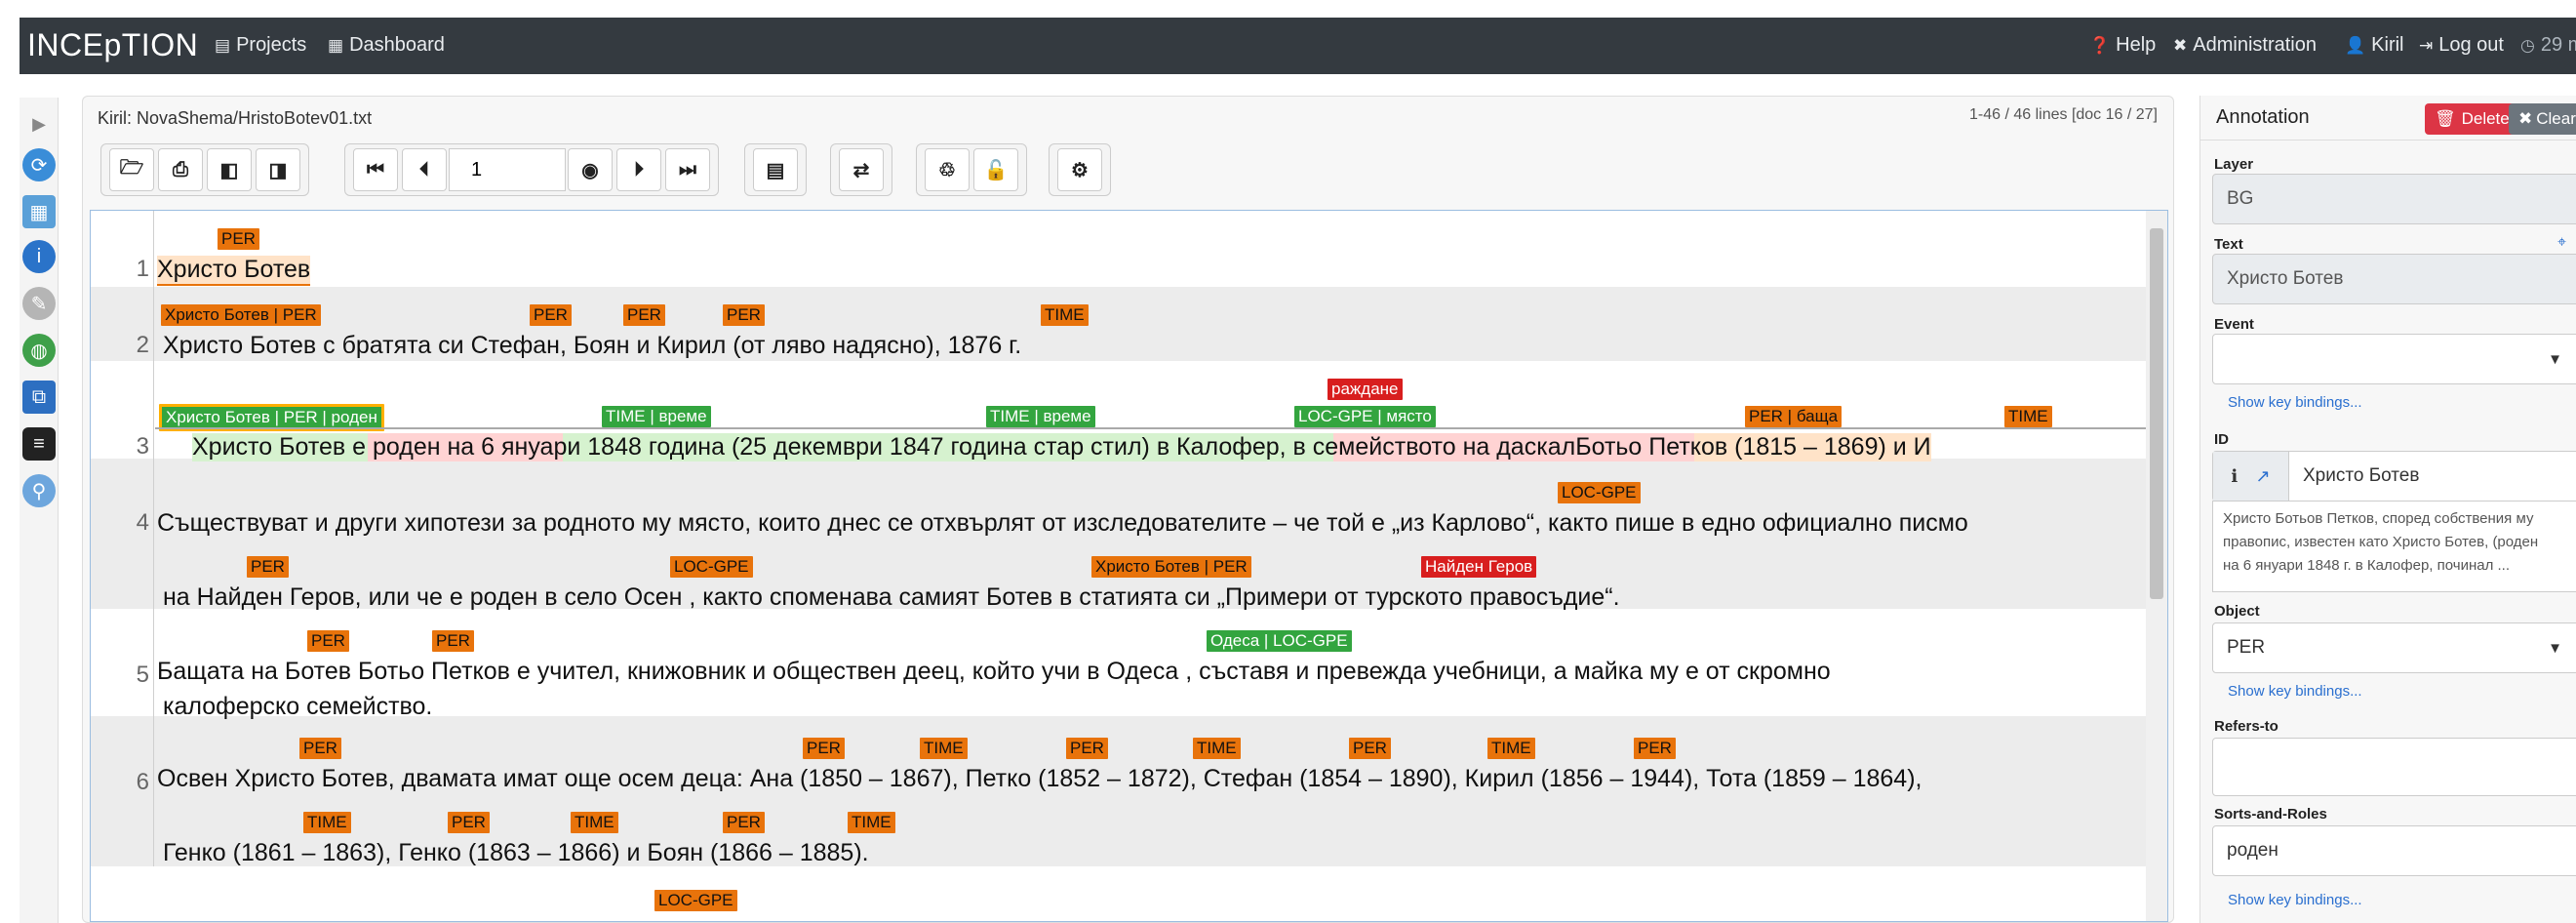  I want to click on arc-line, so click(1158, 428).